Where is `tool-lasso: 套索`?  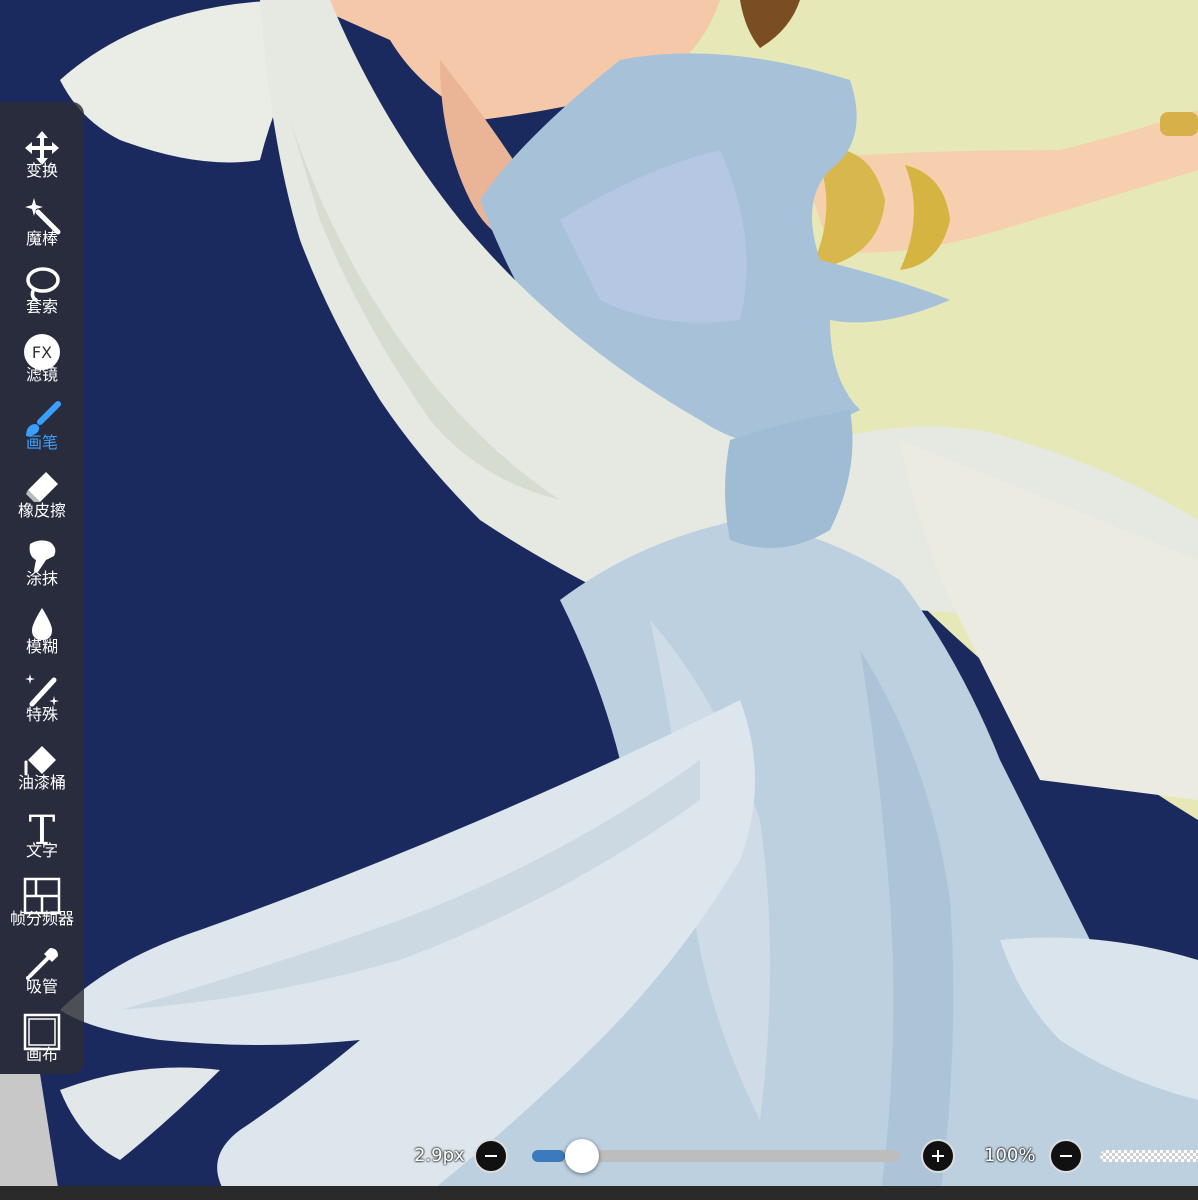
tool-lasso: 套索 is located at coordinates (42, 284).